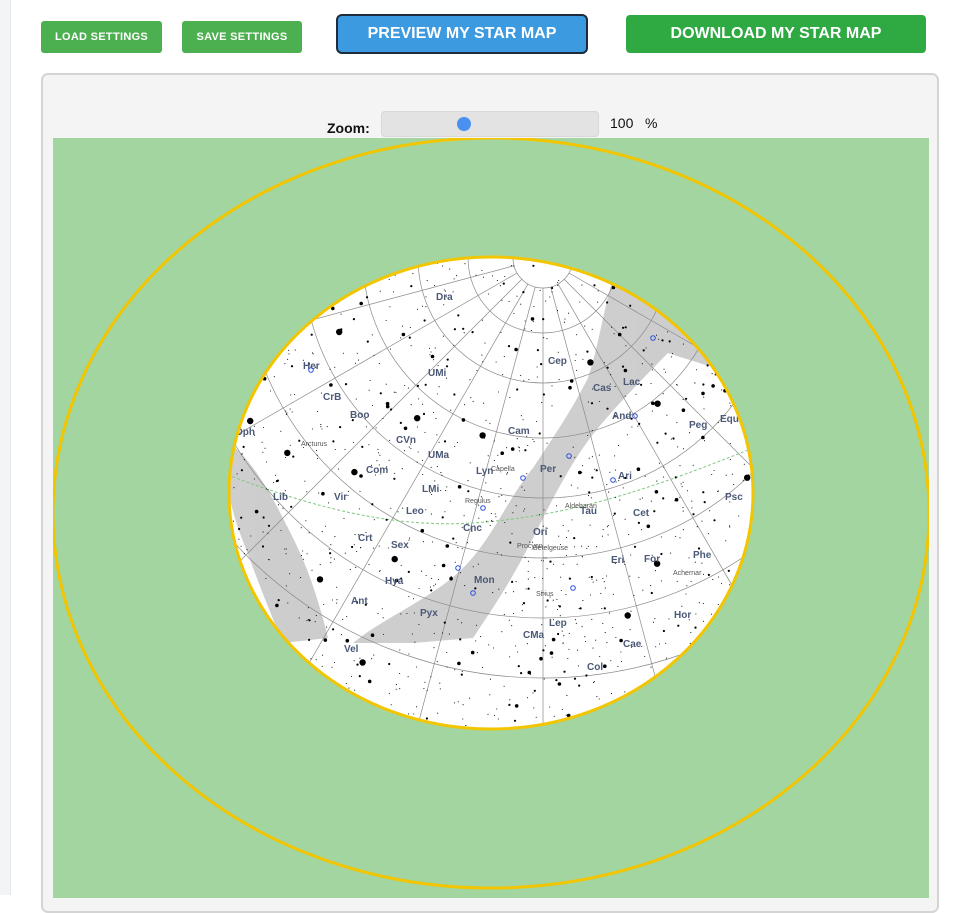 This screenshot has height=913, width=954. Describe the element at coordinates (595, 667) in the screenshot. I see `constellation-label: Col` at that location.